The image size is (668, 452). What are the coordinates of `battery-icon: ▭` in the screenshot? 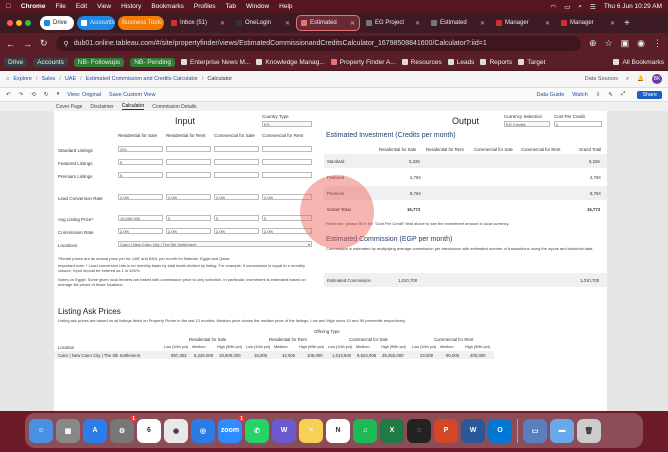 It's located at (567, 7).